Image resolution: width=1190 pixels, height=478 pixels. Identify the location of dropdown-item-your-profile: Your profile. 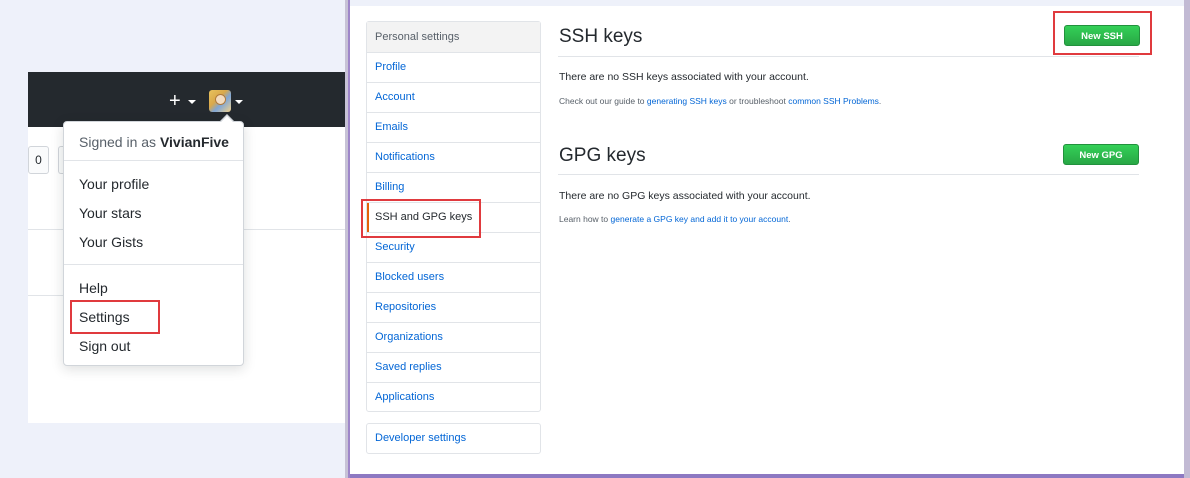
(114, 184).